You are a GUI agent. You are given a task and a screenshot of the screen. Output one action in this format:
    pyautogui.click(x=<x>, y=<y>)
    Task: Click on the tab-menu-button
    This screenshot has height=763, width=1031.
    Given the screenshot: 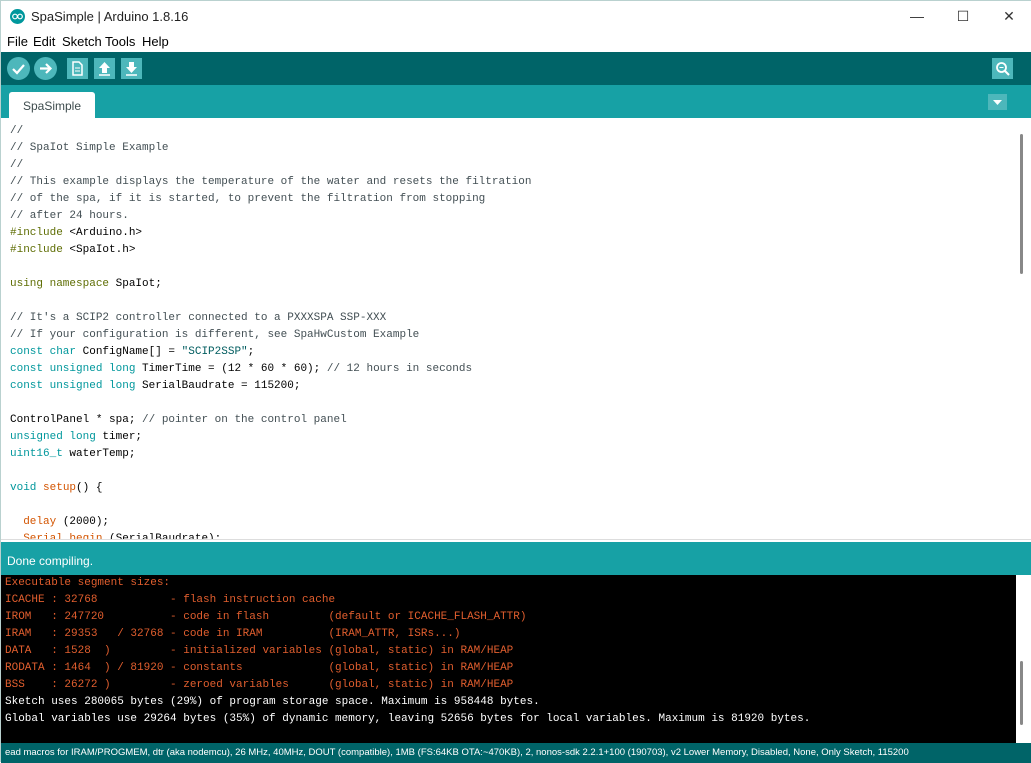 What is the action you would take?
    pyautogui.click(x=997, y=102)
    